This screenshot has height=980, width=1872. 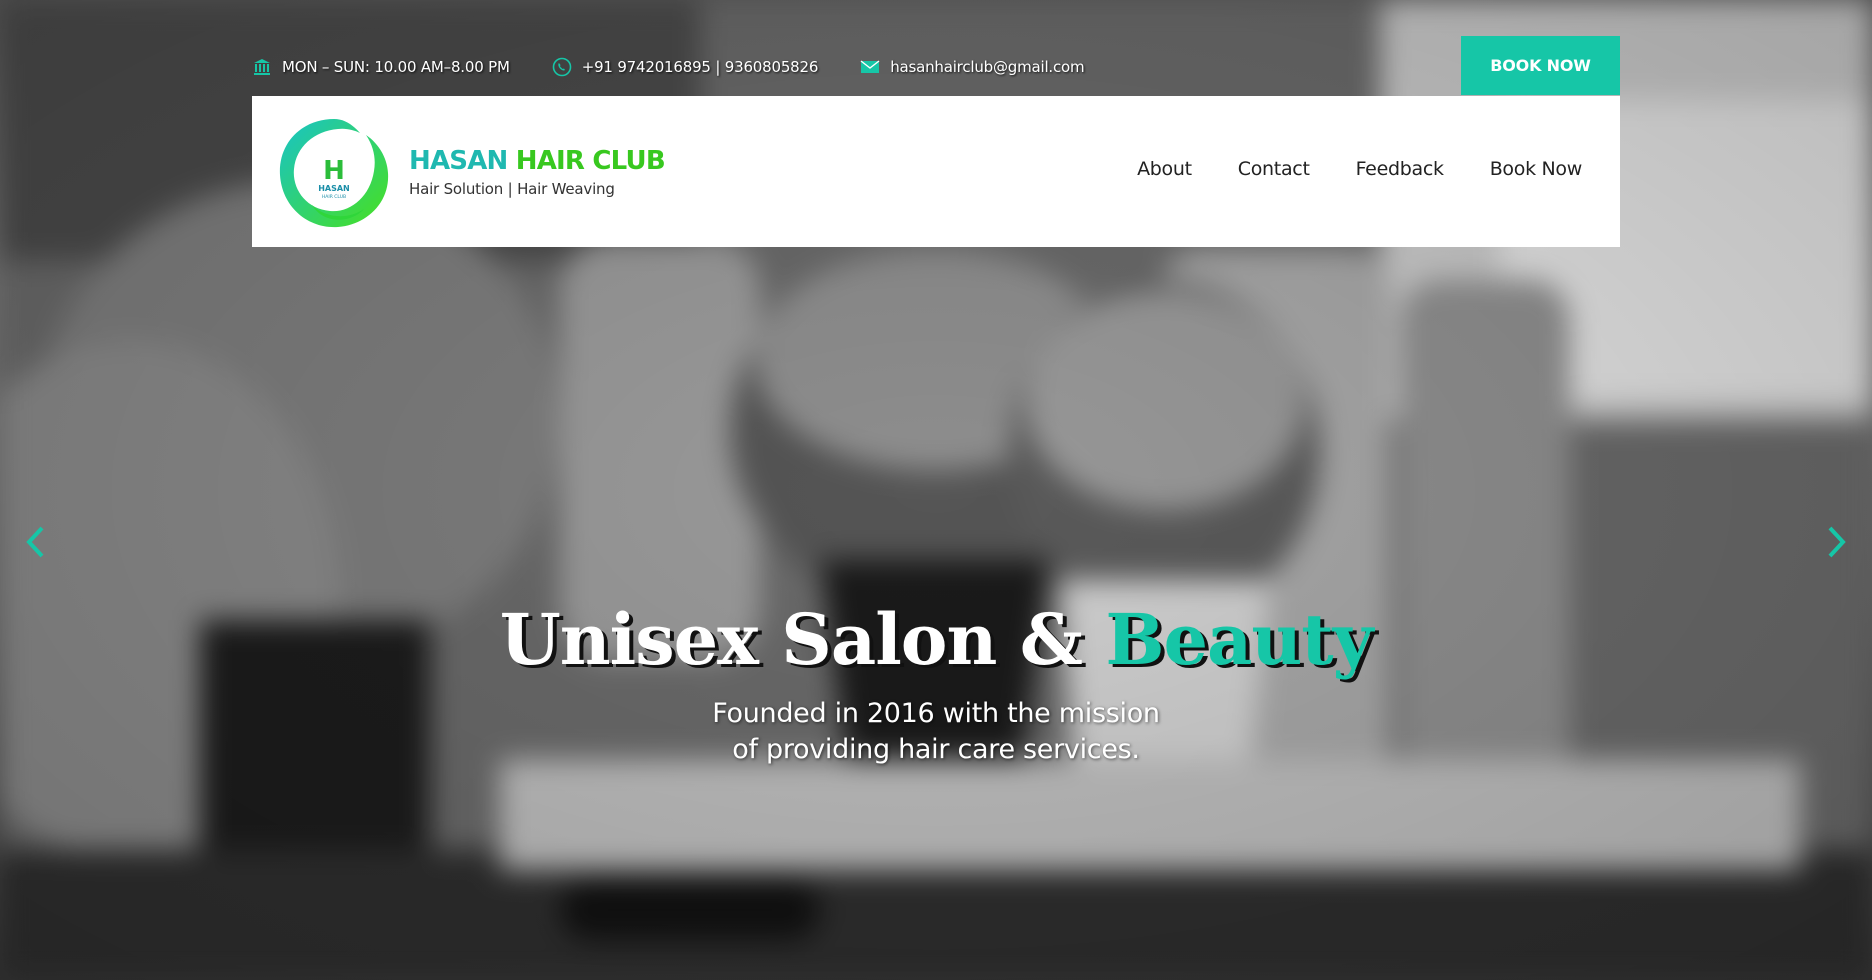 I want to click on slider-next-button, so click(x=1836, y=542).